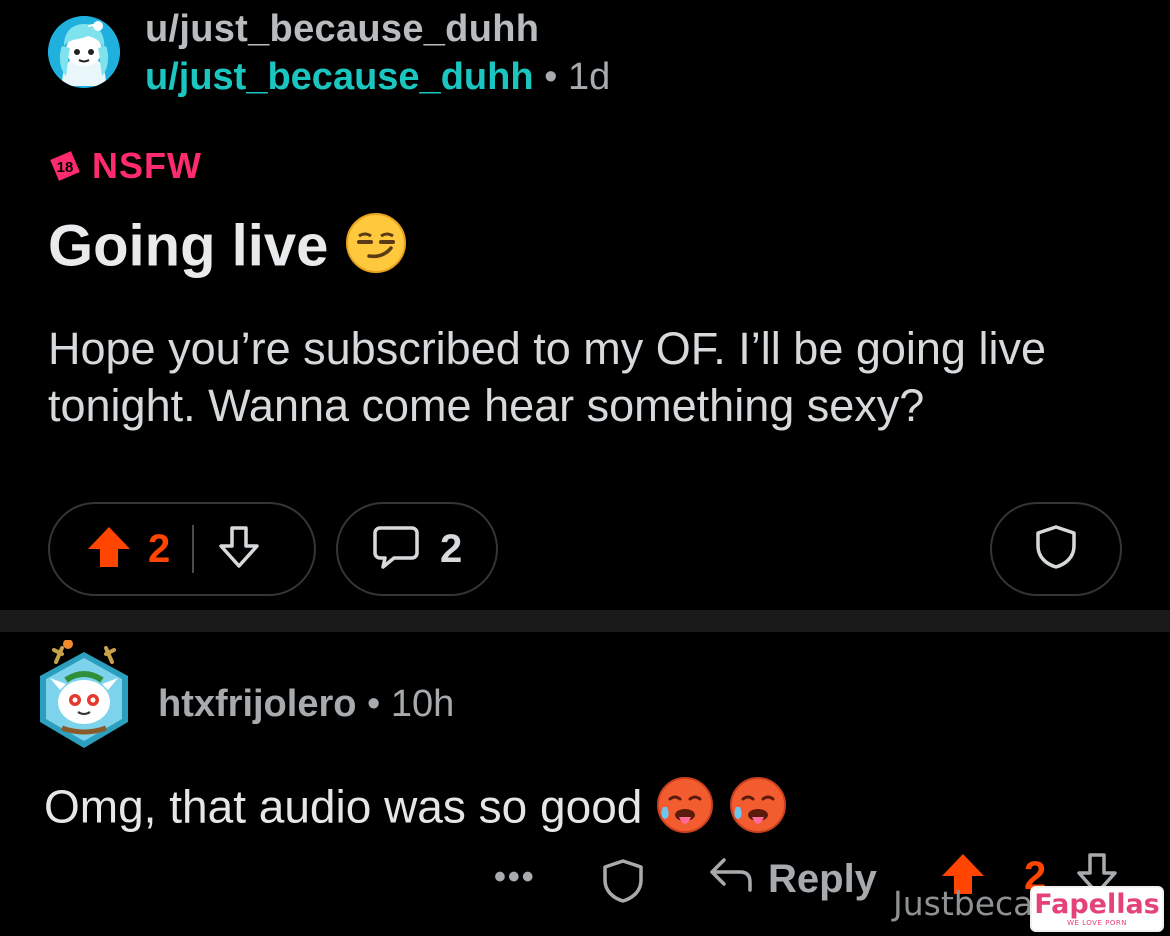 The image size is (1170, 936). I want to click on smirking-face-icon, so click(376, 250).